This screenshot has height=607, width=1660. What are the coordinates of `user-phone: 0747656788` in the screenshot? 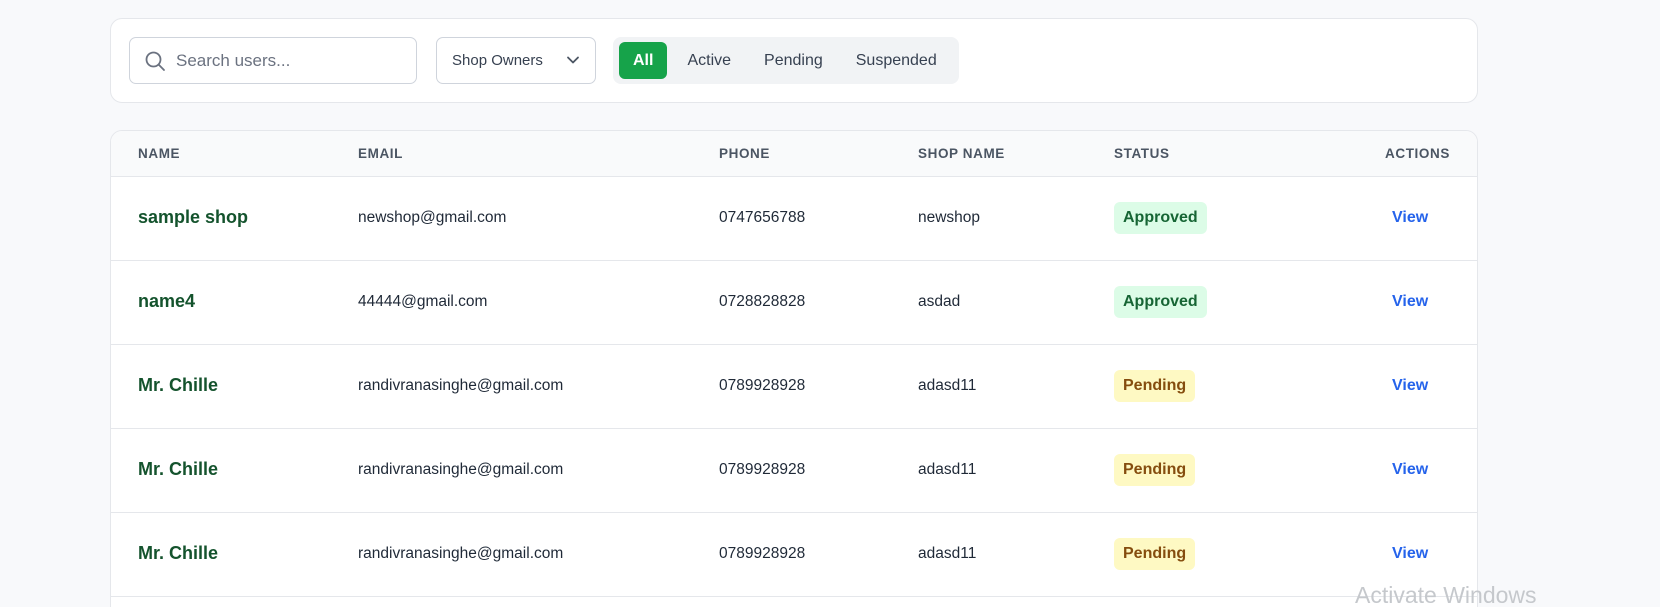 It's located at (762, 217).